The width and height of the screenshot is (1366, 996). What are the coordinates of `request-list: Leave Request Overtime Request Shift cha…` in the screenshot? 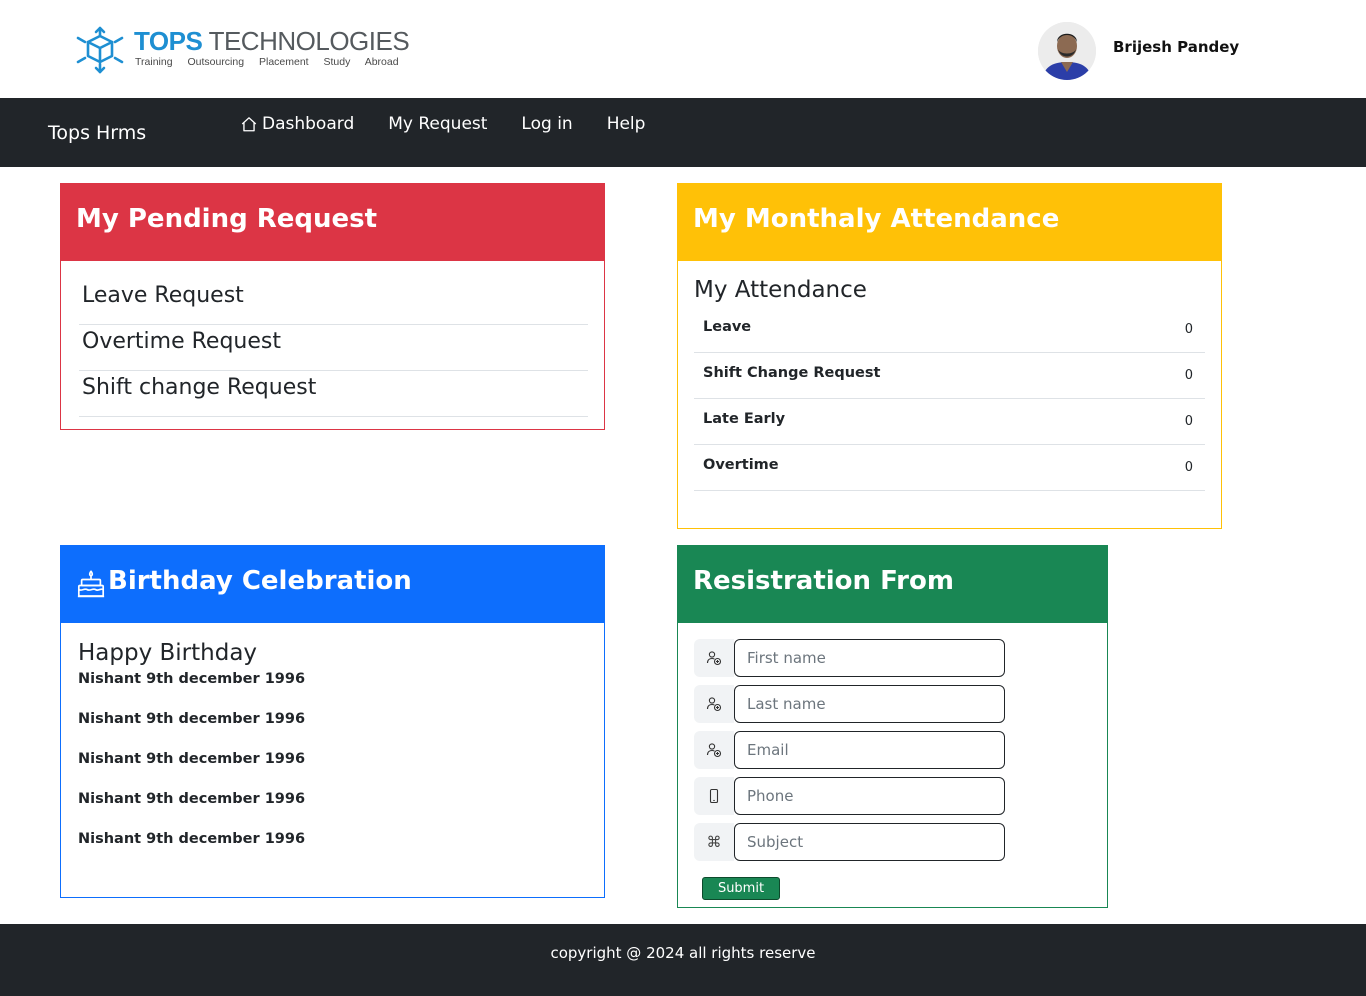 It's located at (332, 339).